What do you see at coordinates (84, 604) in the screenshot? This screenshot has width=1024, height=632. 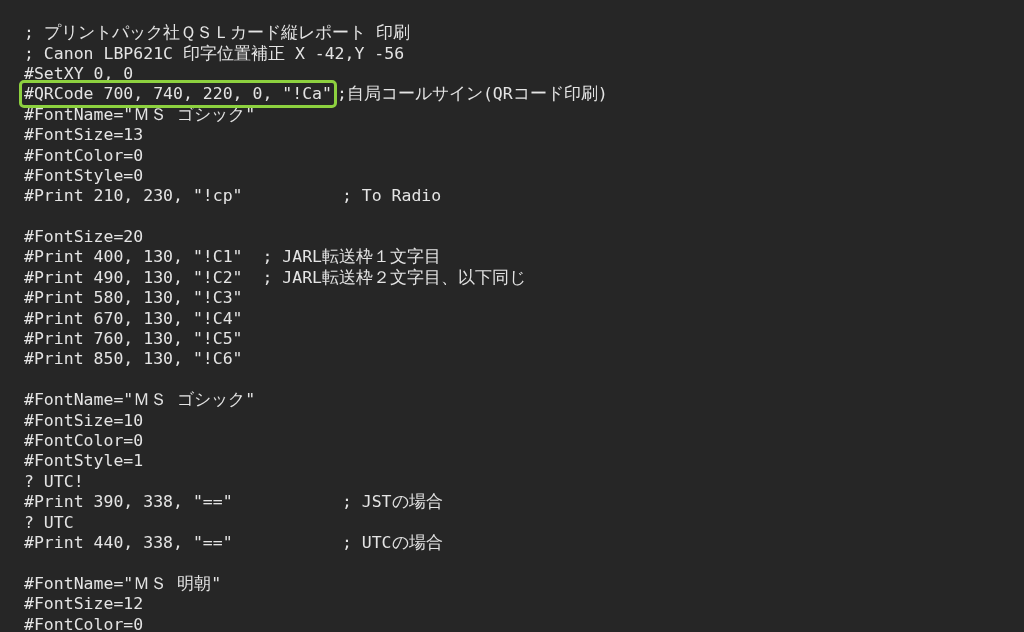 I see `code-line: #FontSize=12` at bounding box center [84, 604].